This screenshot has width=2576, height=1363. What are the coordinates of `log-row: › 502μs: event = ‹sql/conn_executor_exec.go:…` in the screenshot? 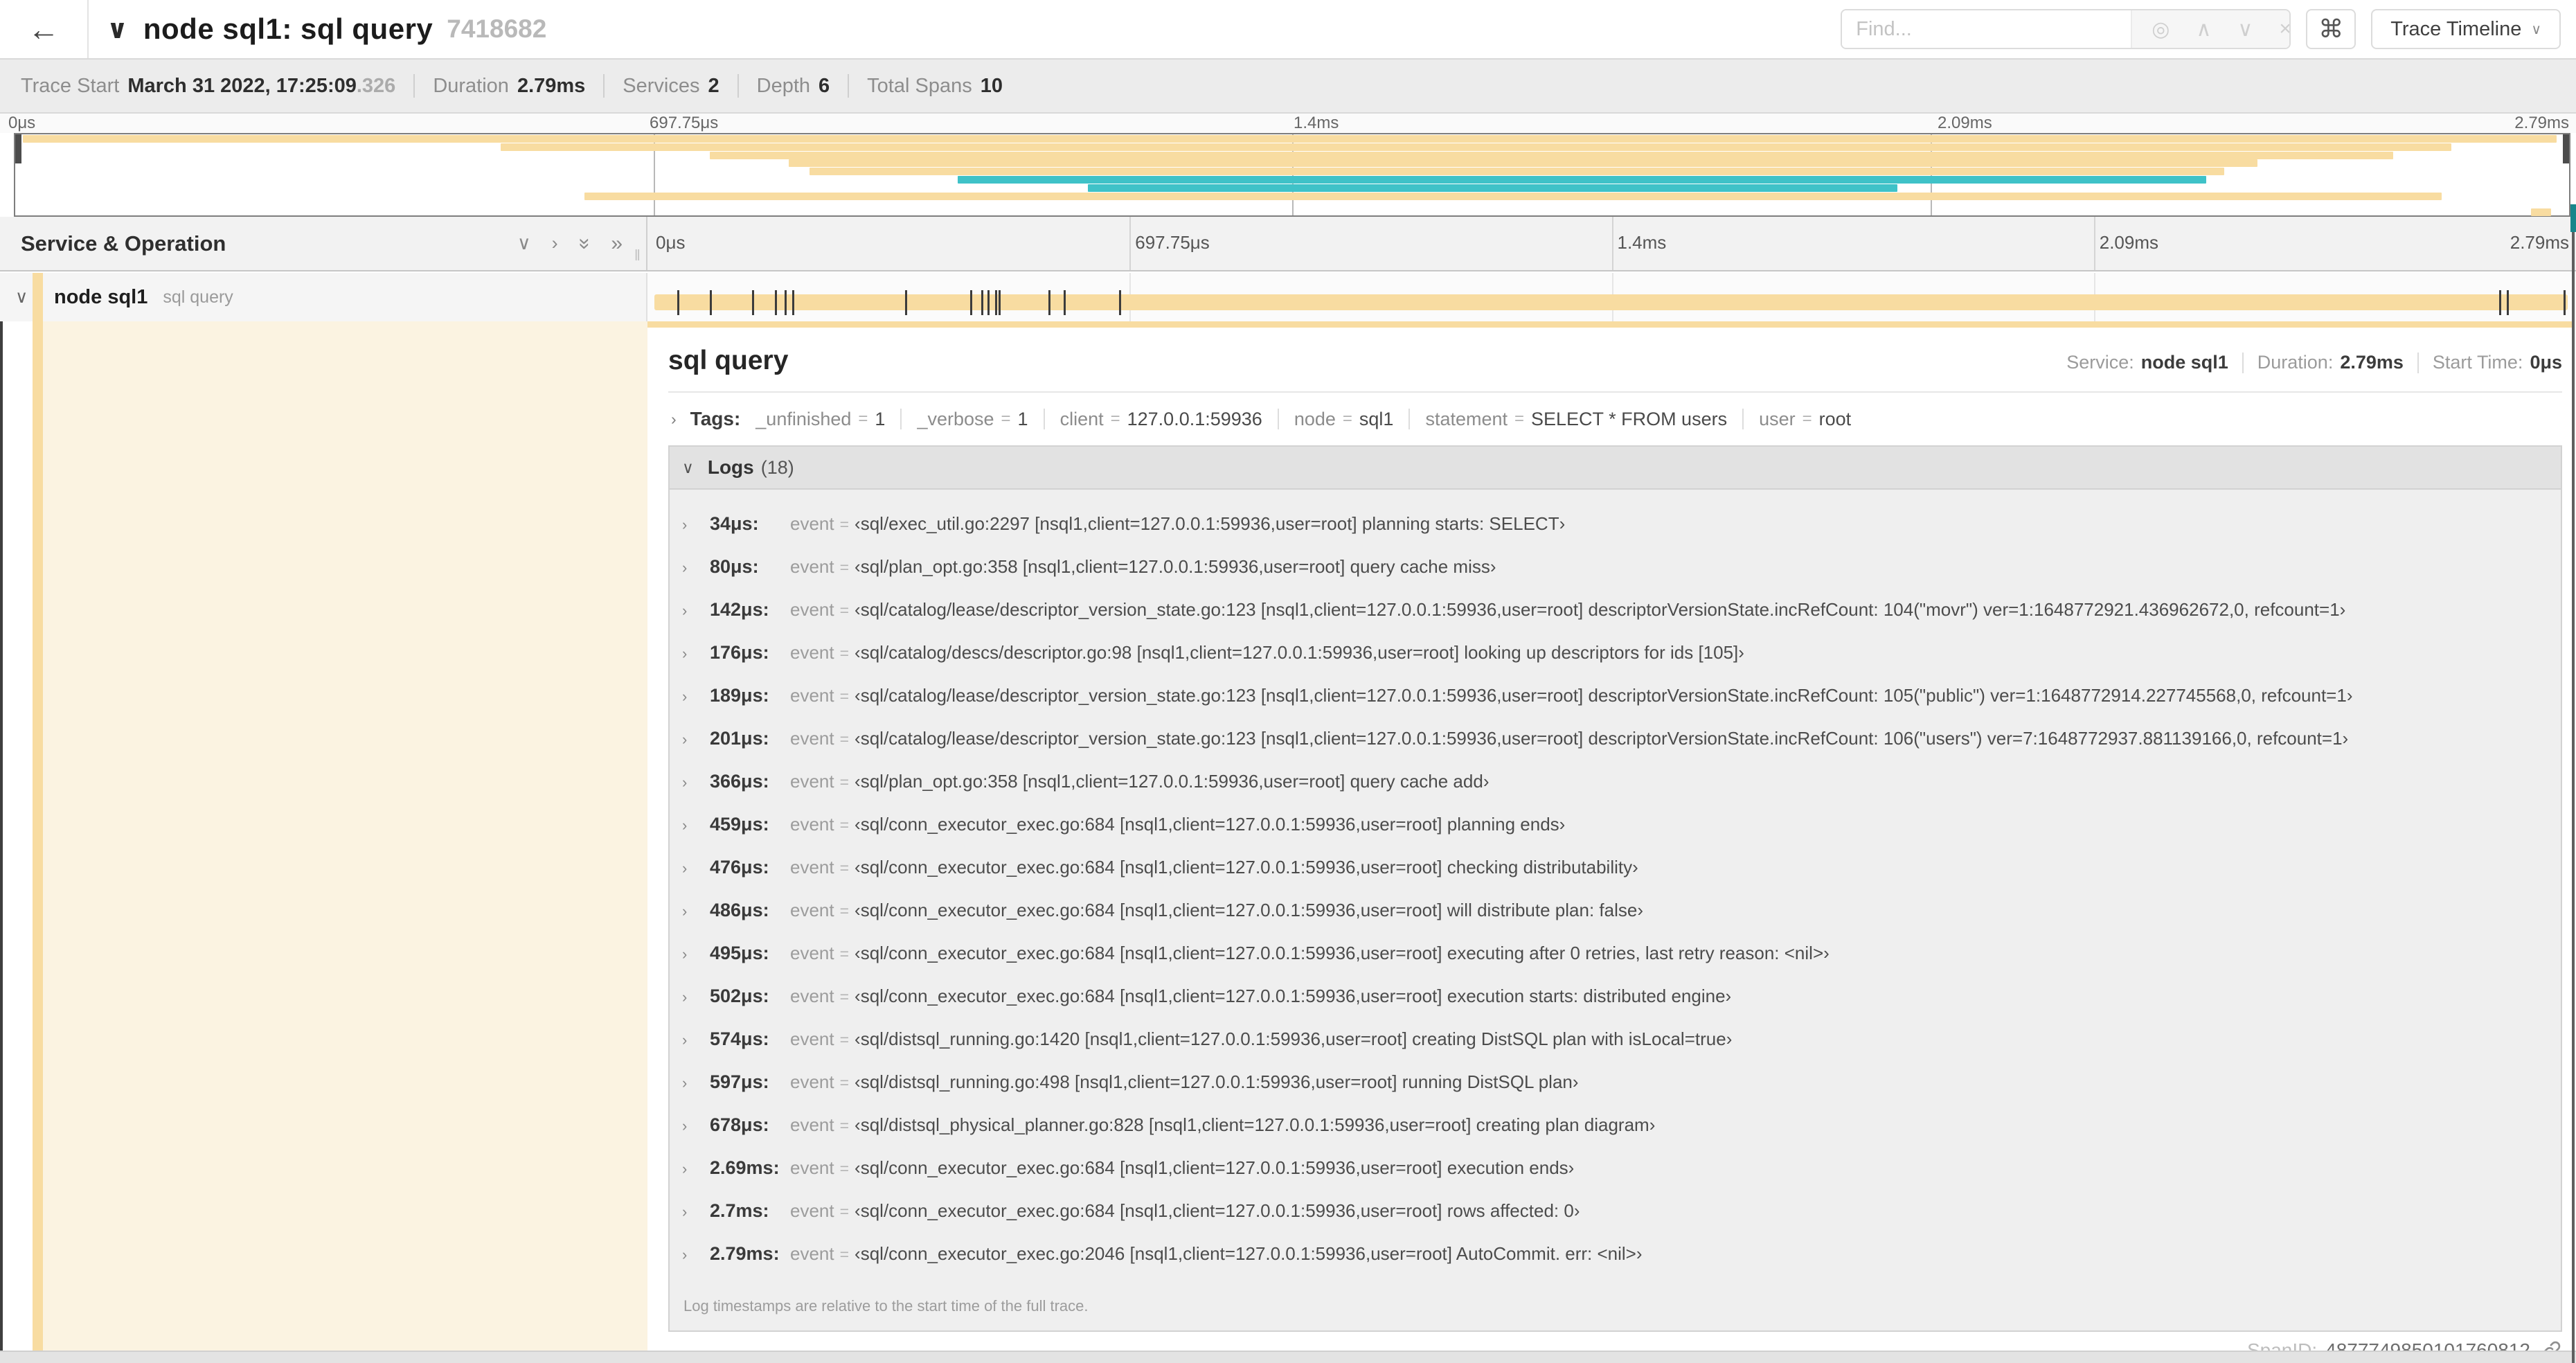 It's located at (1621, 1007).